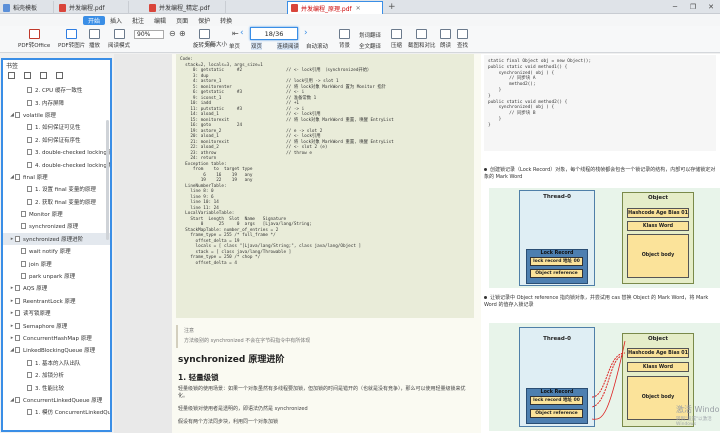 The width and height of the screenshot is (720, 433). I want to click on full-translate-button: 全文翻译, so click(370, 46).